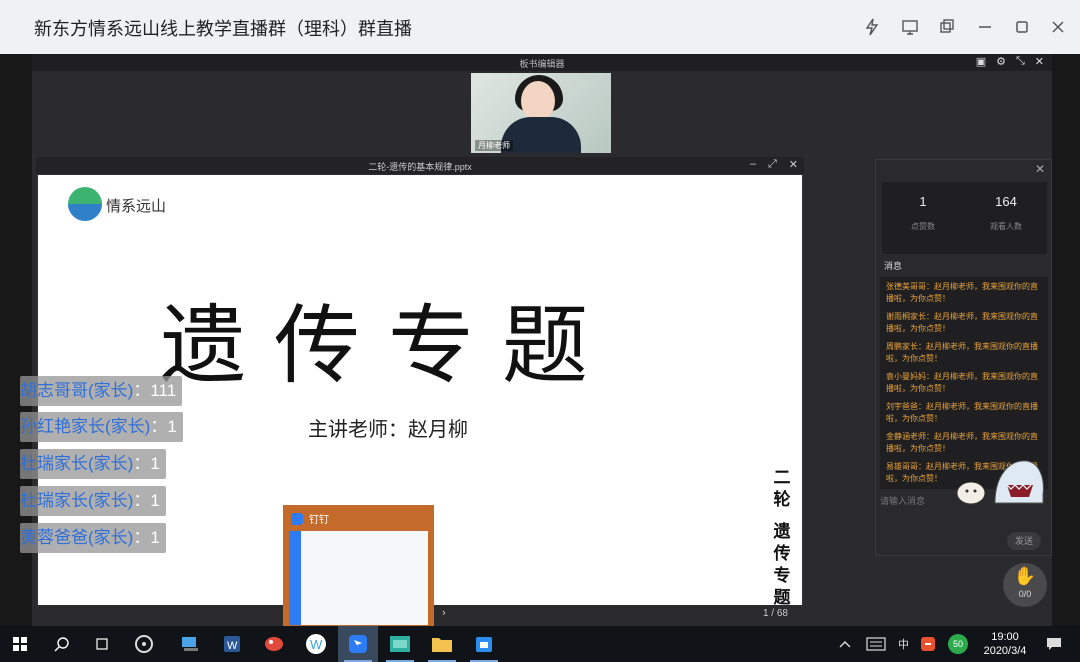 This screenshot has height=662, width=1080. What do you see at coordinates (1000, 482) in the screenshot?
I see `shark-sticker` at bounding box center [1000, 482].